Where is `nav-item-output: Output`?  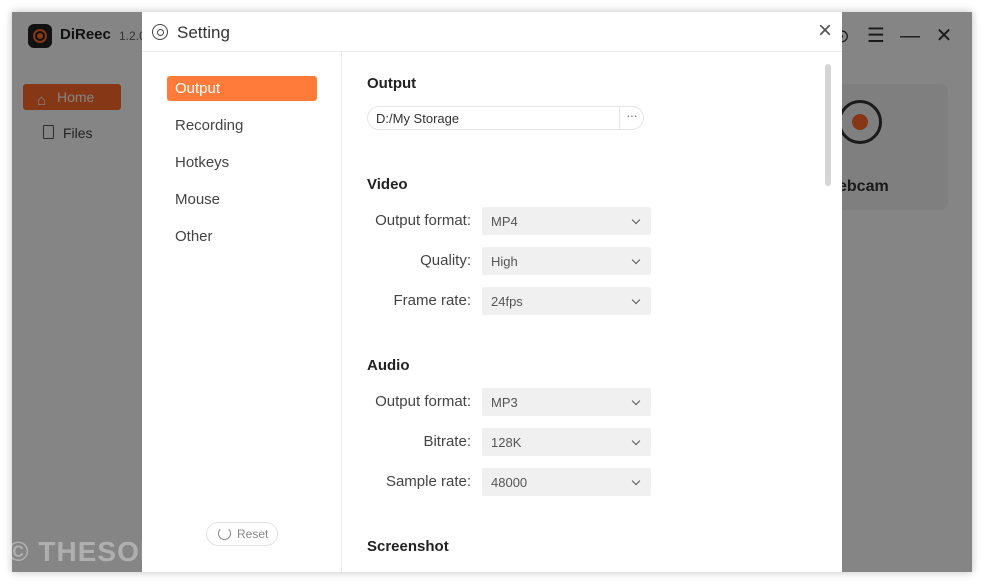 nav-item-output: Output is located at coordinates (242, 88).